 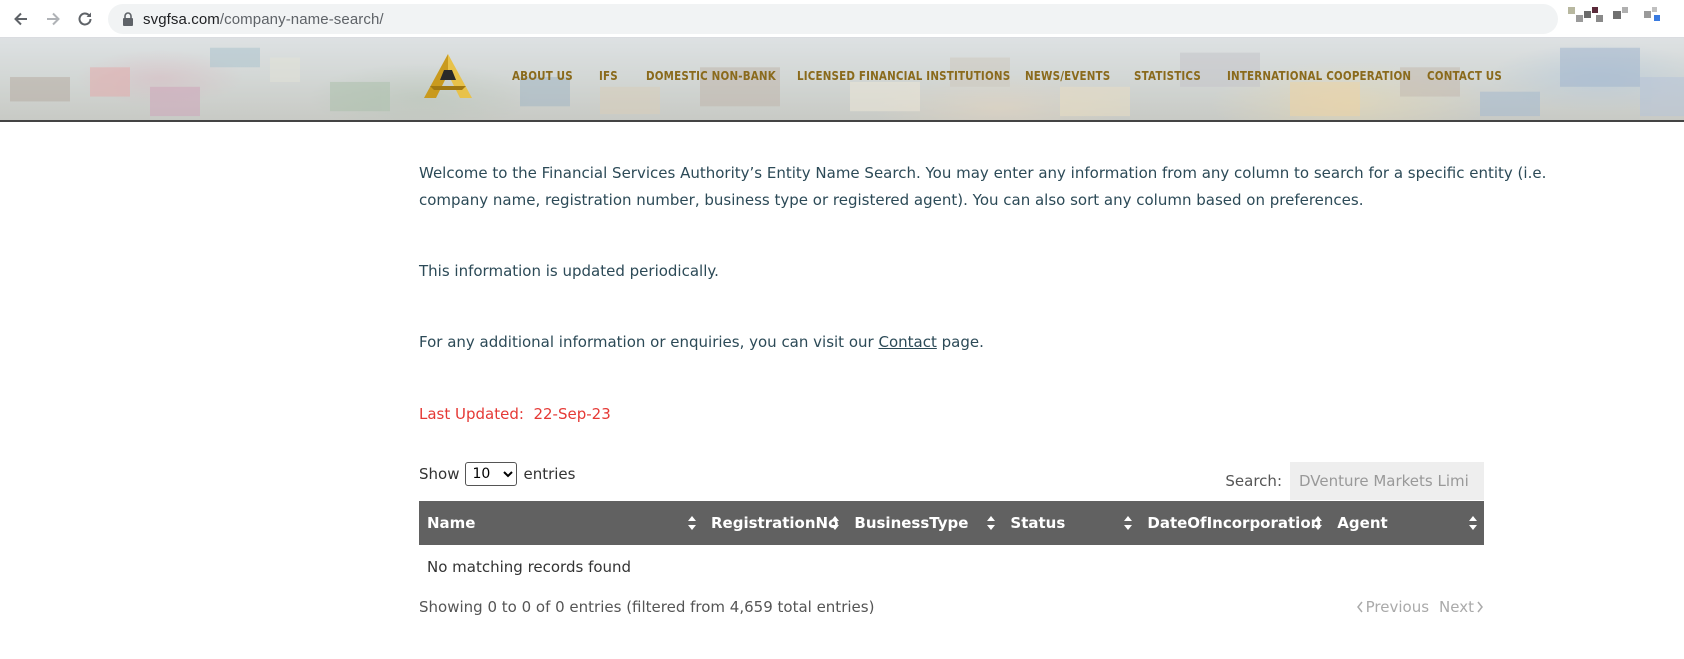 What do you see at coordinates (85, 19) in the screenshot?
I see `reload-icon` at bounding box center [85, 19].